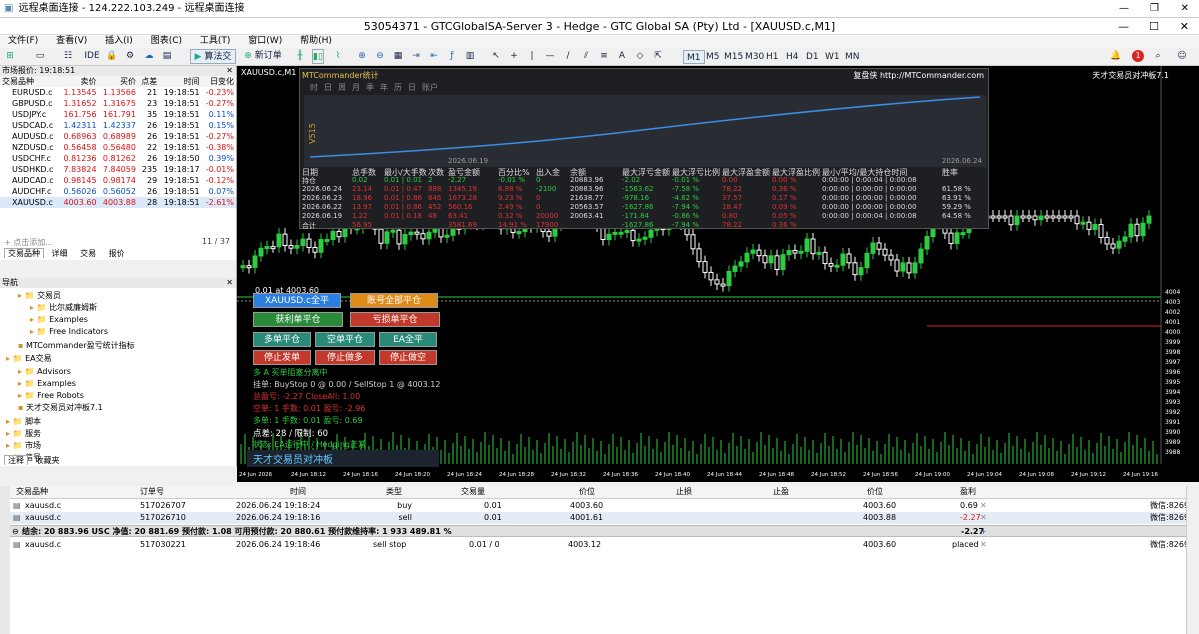 The image size is (1199, 634). What do you see at coordinates (63, 308) in the screenshot?
I see `navigator-item: ▸ 📁 比尔威廉姆斯` at bounding box center [63, 308].